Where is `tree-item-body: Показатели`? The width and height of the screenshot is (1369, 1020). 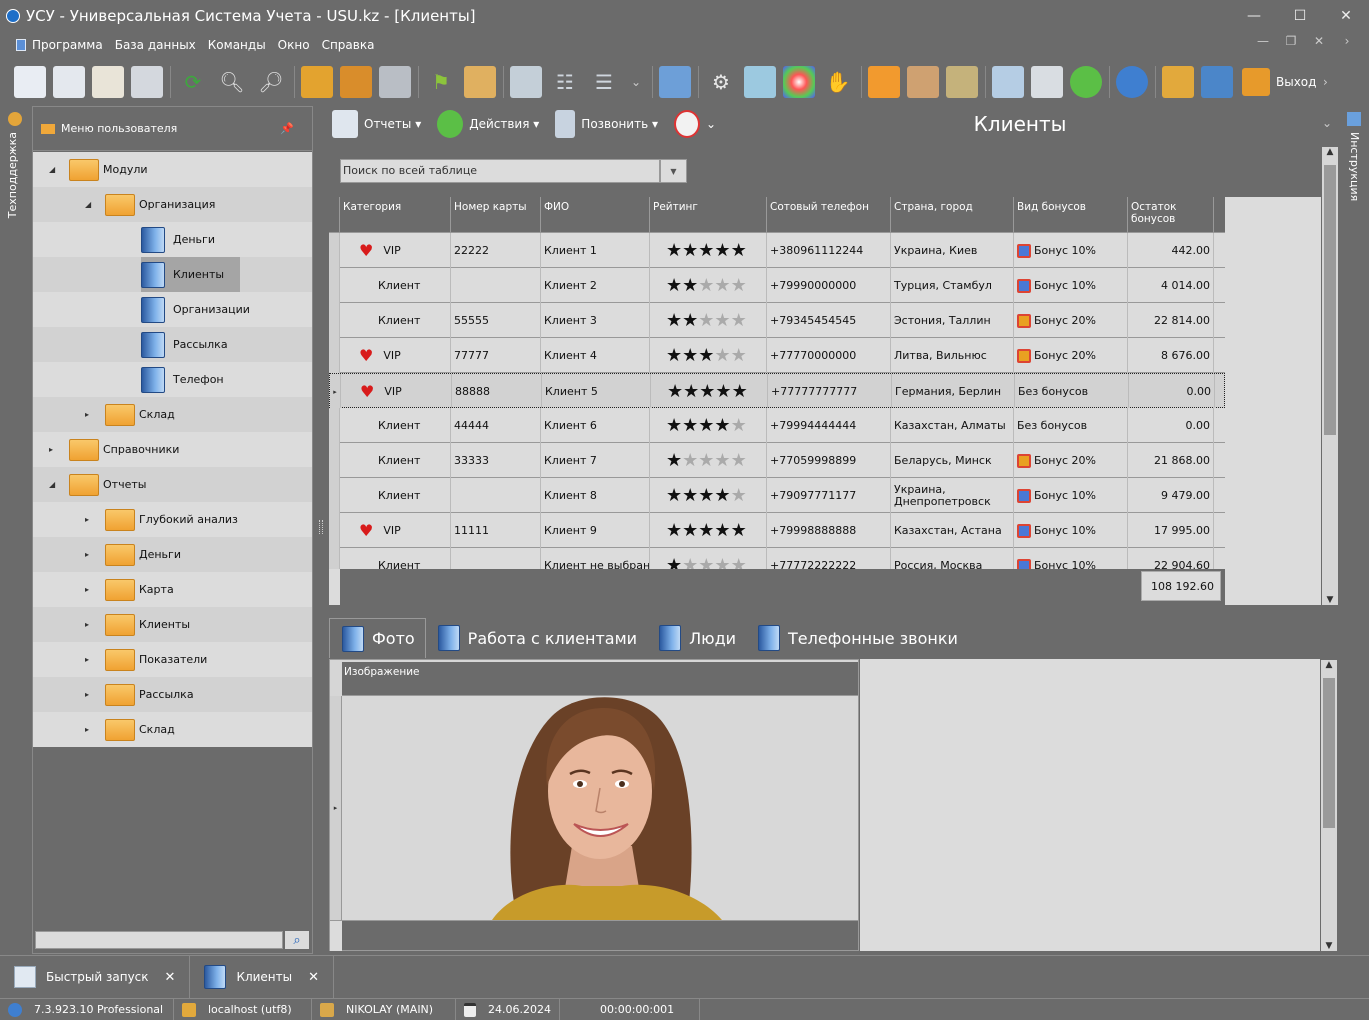
tree-item-body: Показатели is located at coordinates (164, 659).